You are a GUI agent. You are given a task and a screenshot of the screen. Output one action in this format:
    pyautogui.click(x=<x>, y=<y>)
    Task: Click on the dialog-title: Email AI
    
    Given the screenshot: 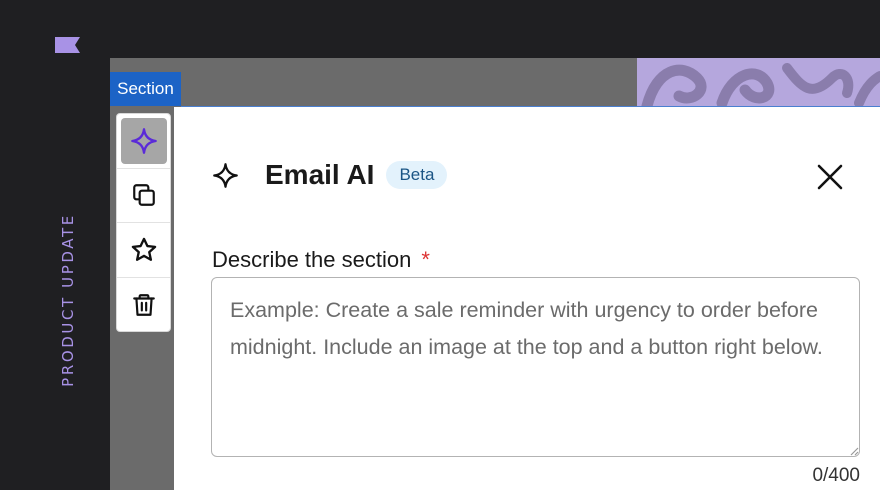 What is the action you would take?
    pyautogui.click(x=320, y=174)
    